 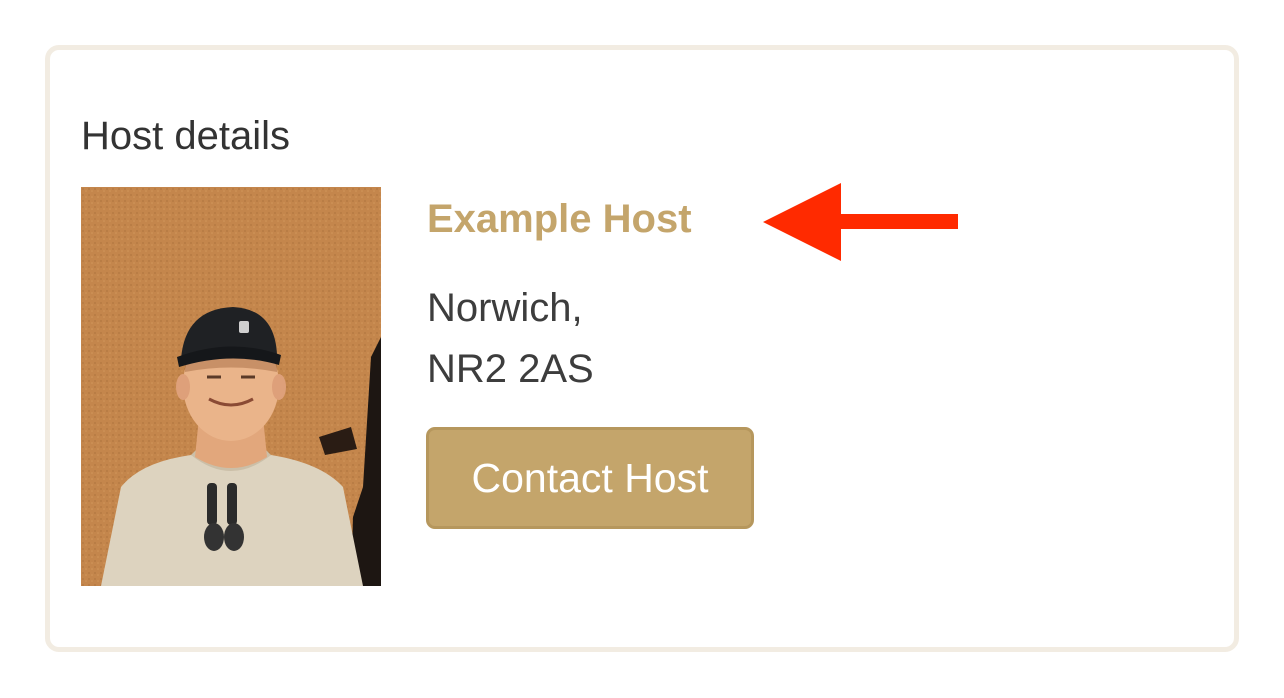 I want to click on host-photo, so click(x=231, y=386).